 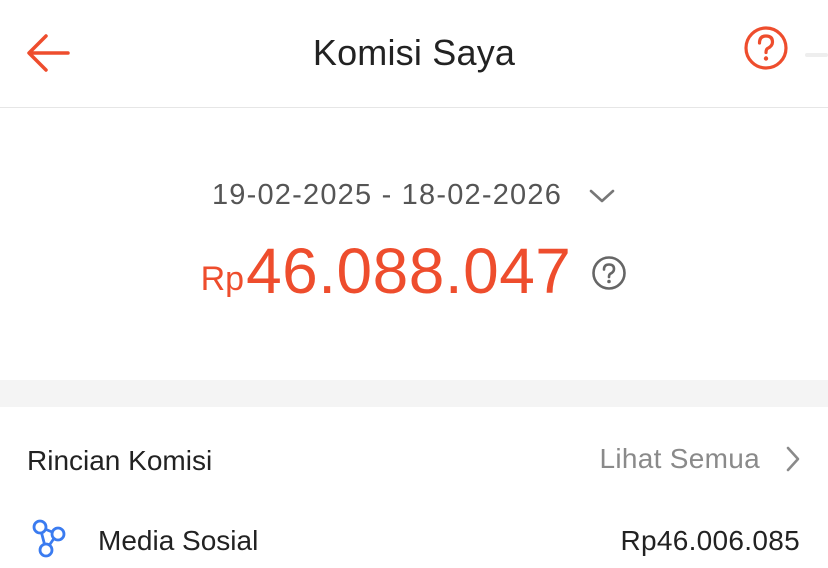 What do you see at coordinates (816, 55) in the screenshot?
I see `edge-marker` at bounding box center [816, 55].